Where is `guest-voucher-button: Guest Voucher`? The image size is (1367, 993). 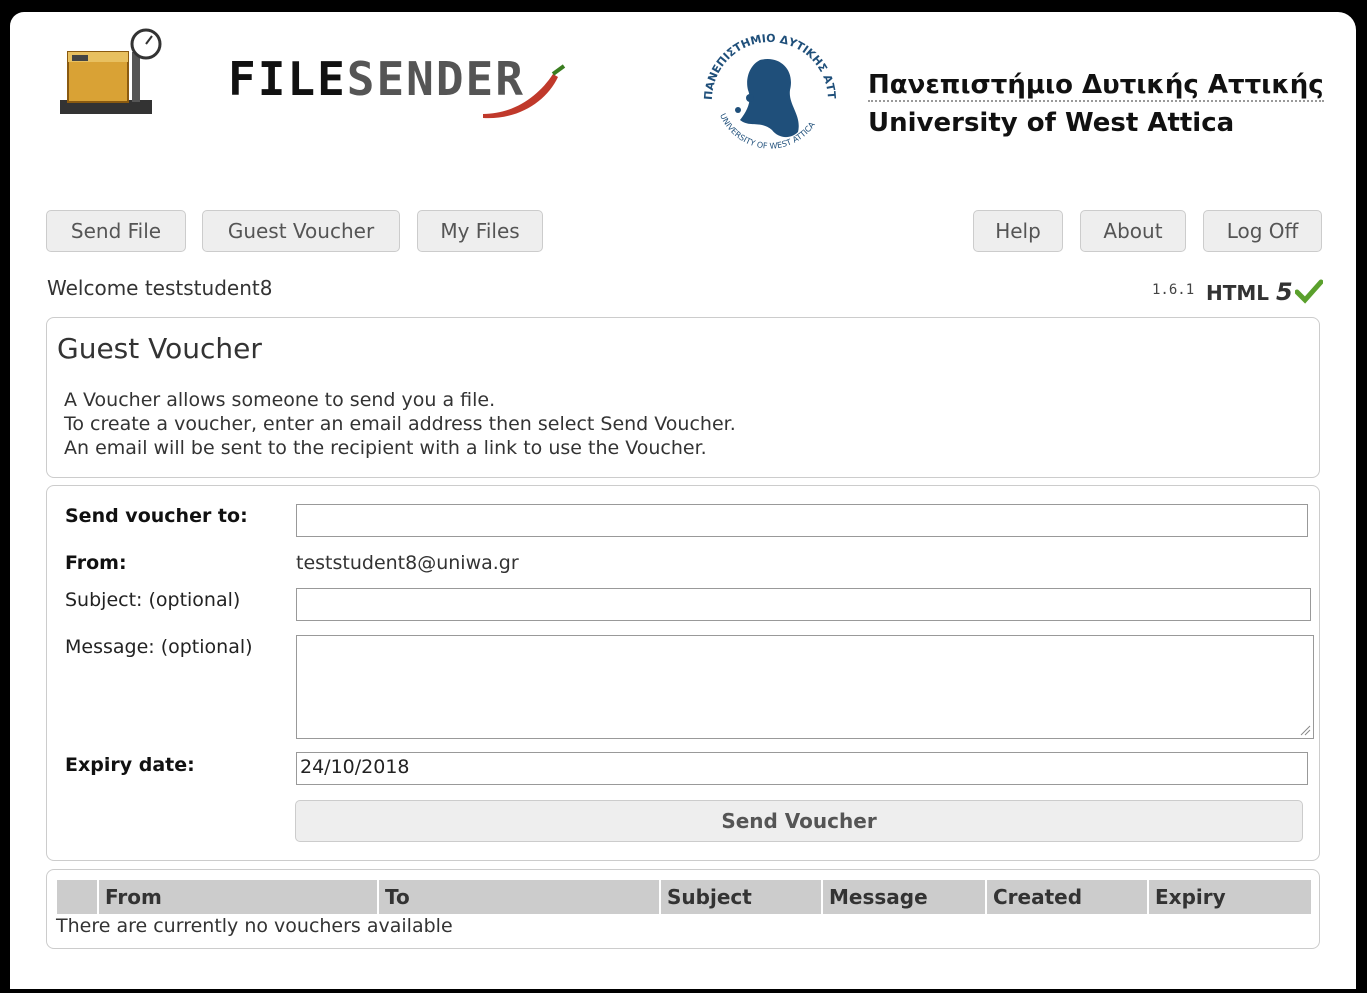
guest-voucher-button: Guest Voucher is located at coordinates (301, 231).